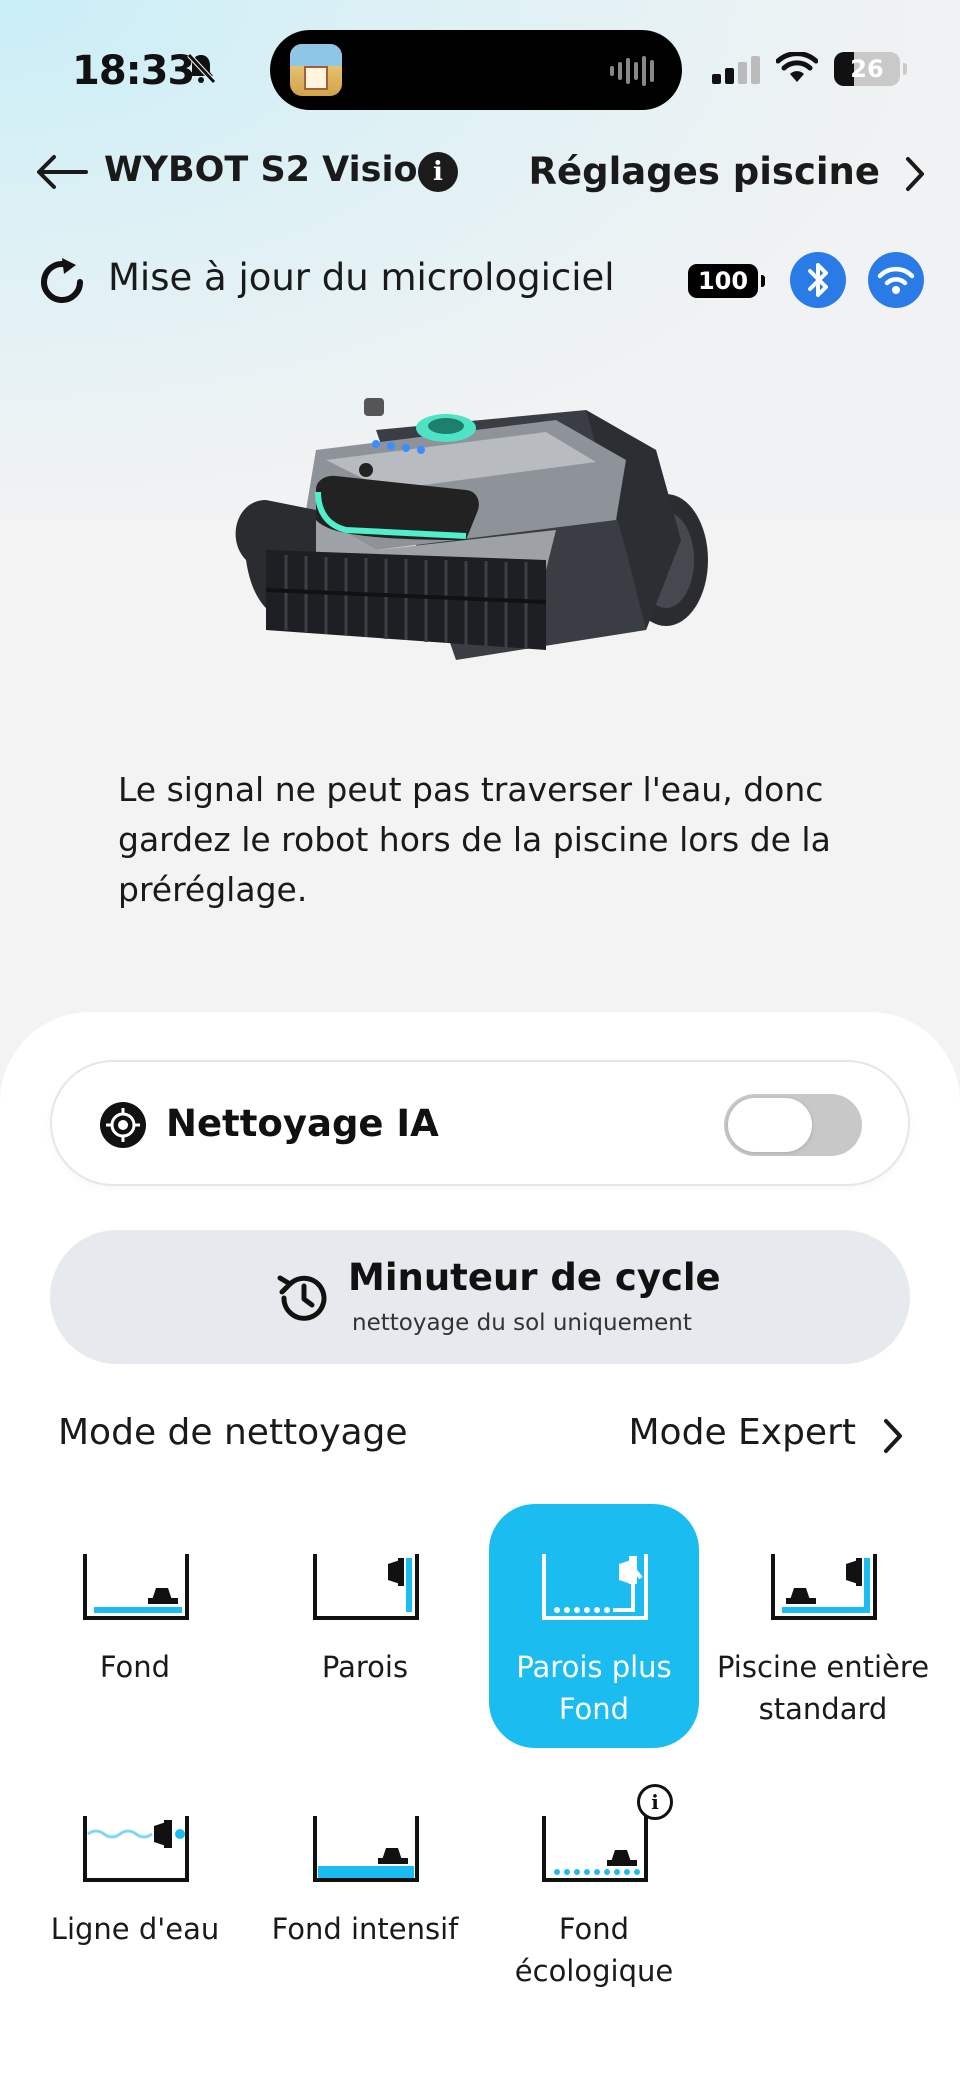 The width and height of the screenshot is (960, 2086). What do you see at coordinates (62, 284) in the screenshot?
I see `refresh-icon` at bounding box center [62, 284].